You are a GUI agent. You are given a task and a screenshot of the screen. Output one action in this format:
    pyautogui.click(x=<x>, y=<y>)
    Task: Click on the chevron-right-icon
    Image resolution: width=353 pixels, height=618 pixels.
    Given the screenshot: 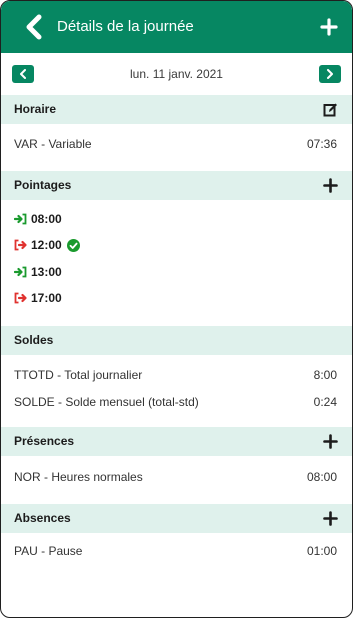 What is the action you would take?
    pyautogui.click(x=330, y=74)
    